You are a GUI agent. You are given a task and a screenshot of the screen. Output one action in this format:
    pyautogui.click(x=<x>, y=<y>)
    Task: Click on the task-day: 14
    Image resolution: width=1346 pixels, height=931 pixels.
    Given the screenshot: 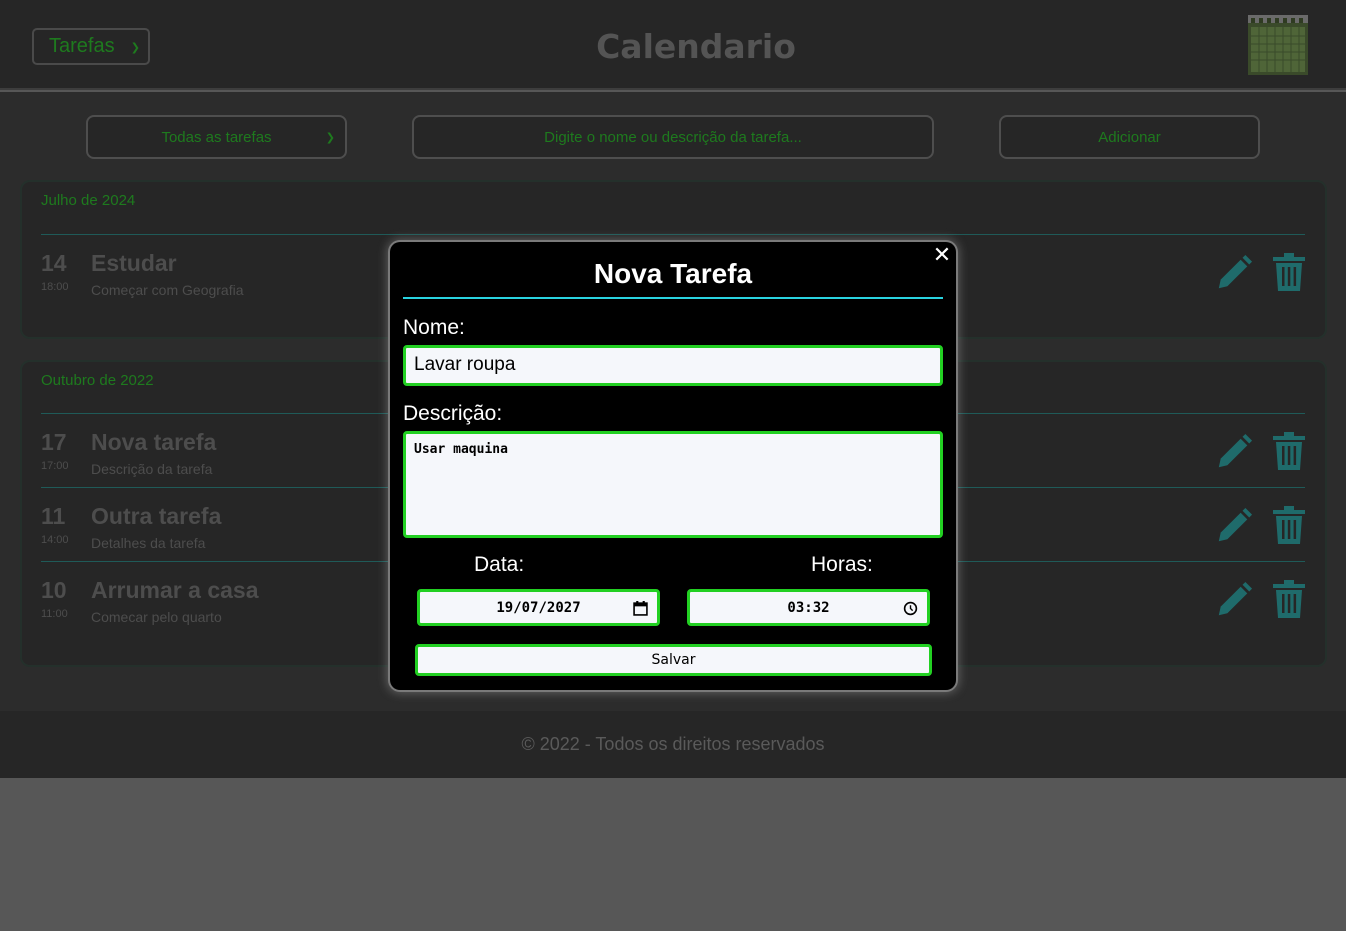 What is the action you would take?
    pyautogui.click(x=54, y=263)
    